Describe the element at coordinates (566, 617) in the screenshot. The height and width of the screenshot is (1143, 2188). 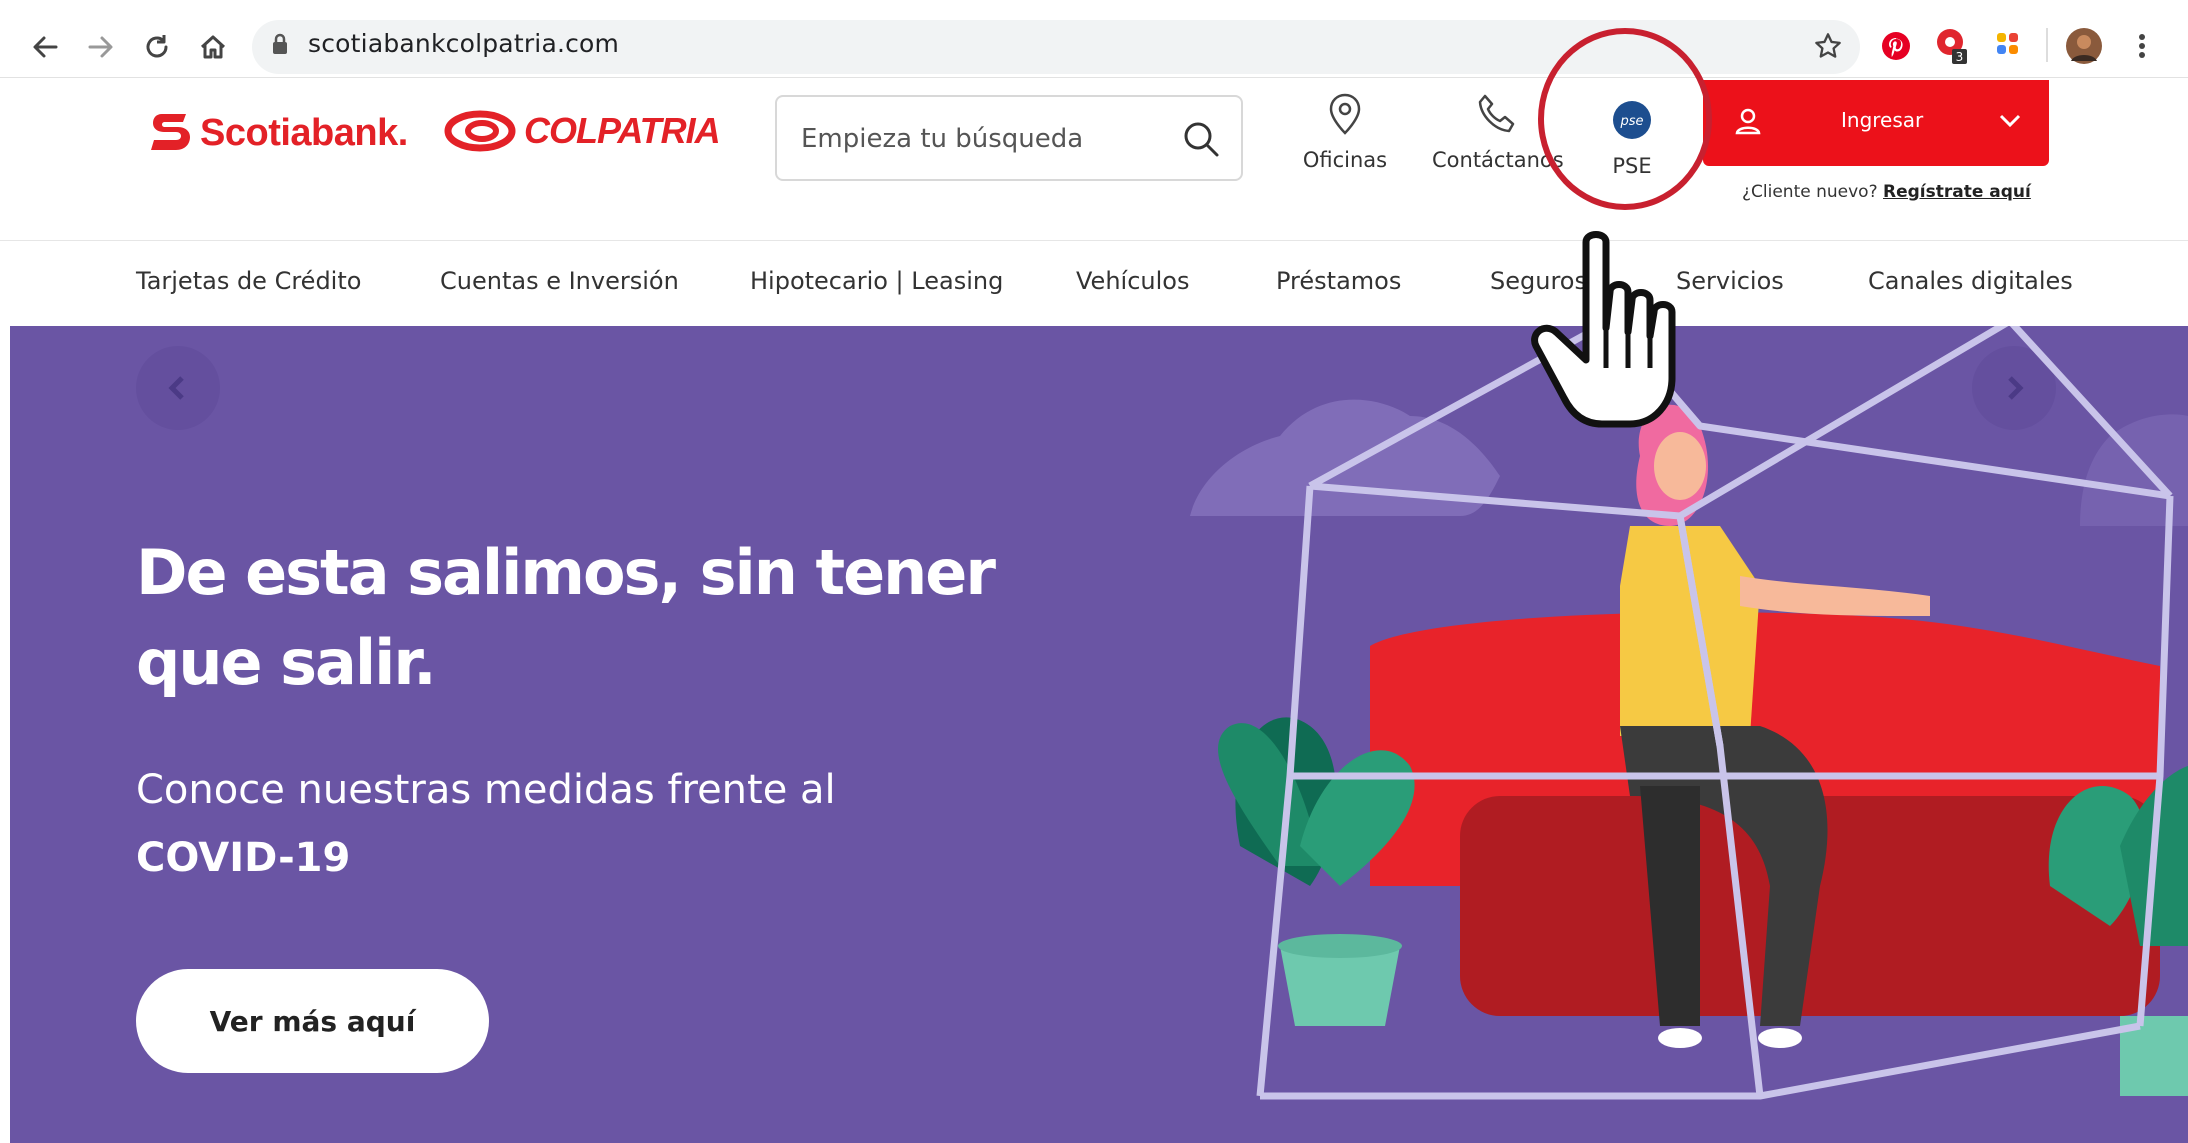
I see `hero-title: De esta salimos, sin tener que salir.` at that location.